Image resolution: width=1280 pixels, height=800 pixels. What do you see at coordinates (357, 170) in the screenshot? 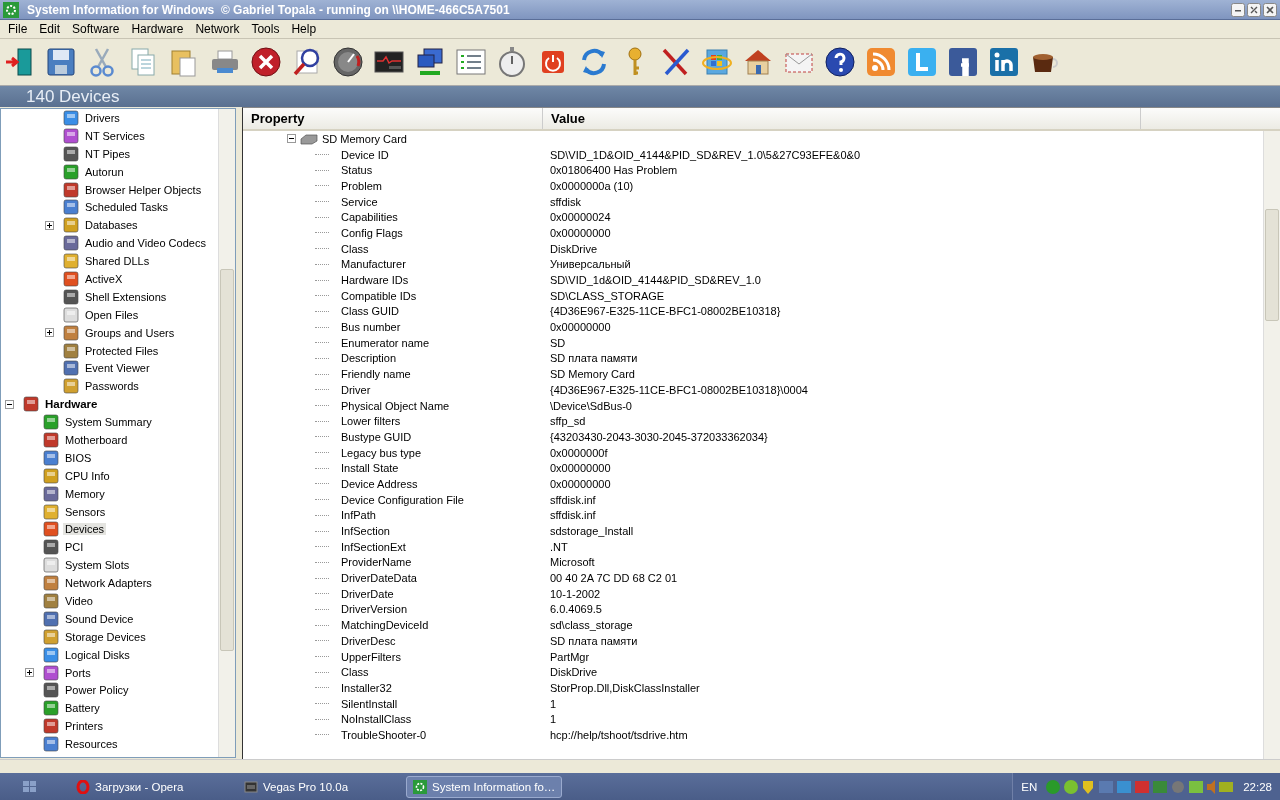
I see `property-cell-text: Status` at bounding box center [357, 170].